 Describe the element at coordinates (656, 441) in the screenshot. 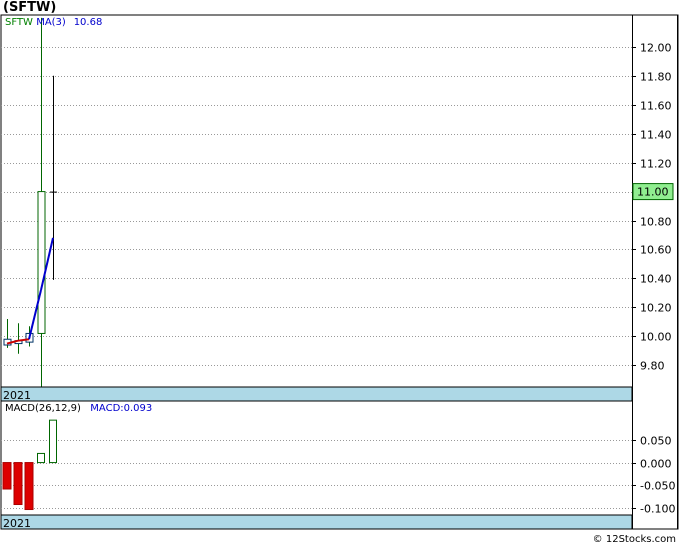

I see `macd-tick-label: 0.050` at that location.